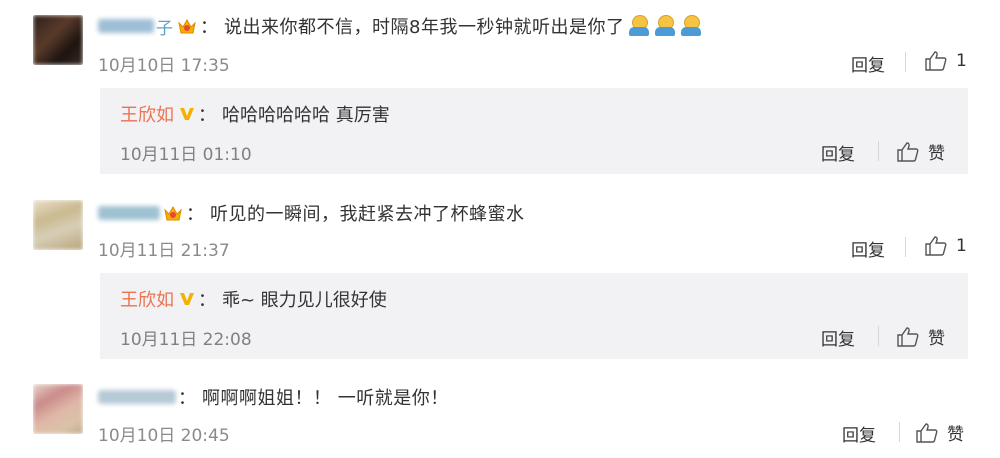 The width and height of the screenshot is (1000, 458). I want to click on comment-time: 10月10日 20:45, so click(164, 436).